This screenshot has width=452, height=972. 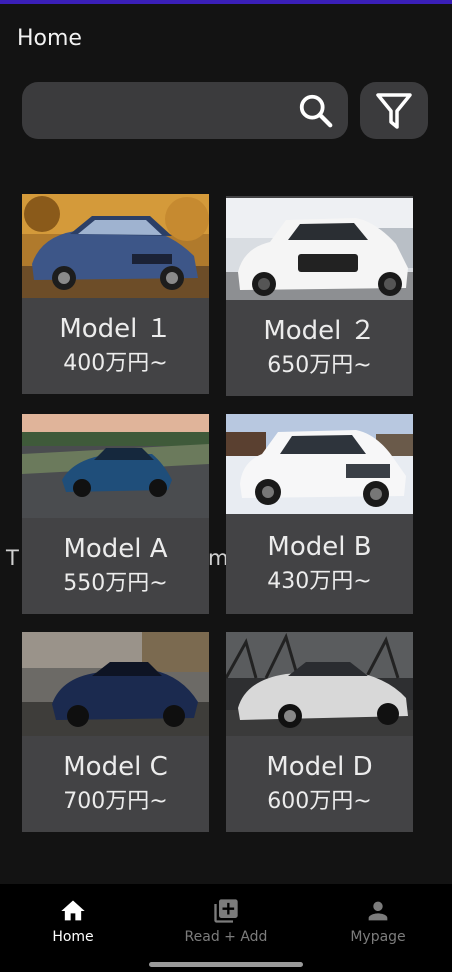 What do you see at coordinates (319, 684) in the screenshot?
I see `car-photo-silver-coupe` at bounding box center [319, 684].